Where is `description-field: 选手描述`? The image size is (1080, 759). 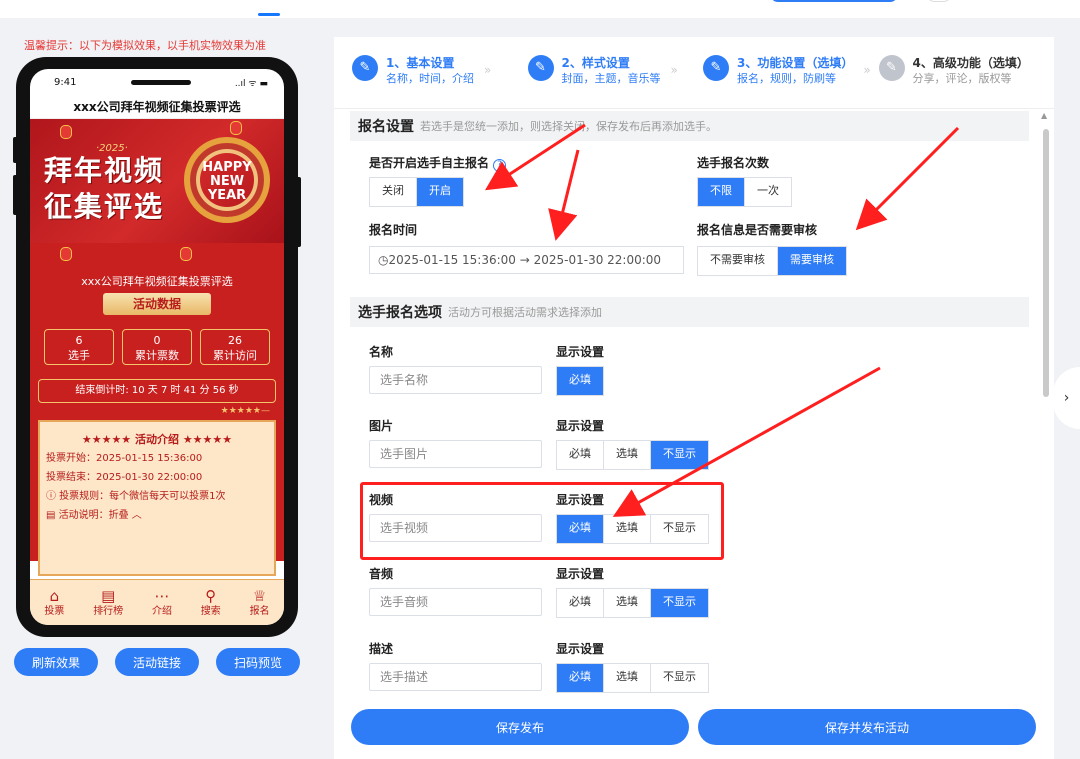
description-field: 选手描述 is located at coordinates (455, 677).